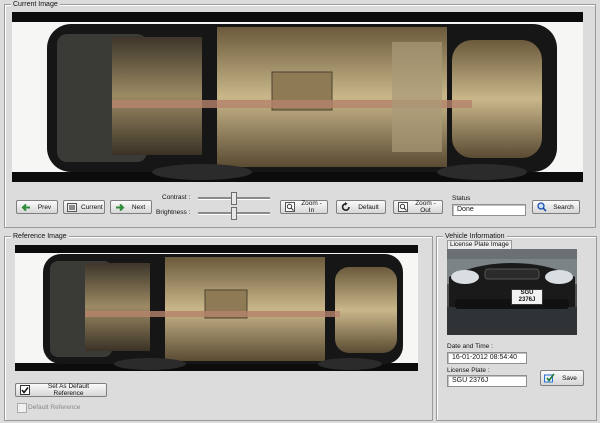 This screenshot has height=423, width=600. Describe the element at coordinates (54, 407) in the screenshot. I see `default-reference-label: Default Reference` at that location.